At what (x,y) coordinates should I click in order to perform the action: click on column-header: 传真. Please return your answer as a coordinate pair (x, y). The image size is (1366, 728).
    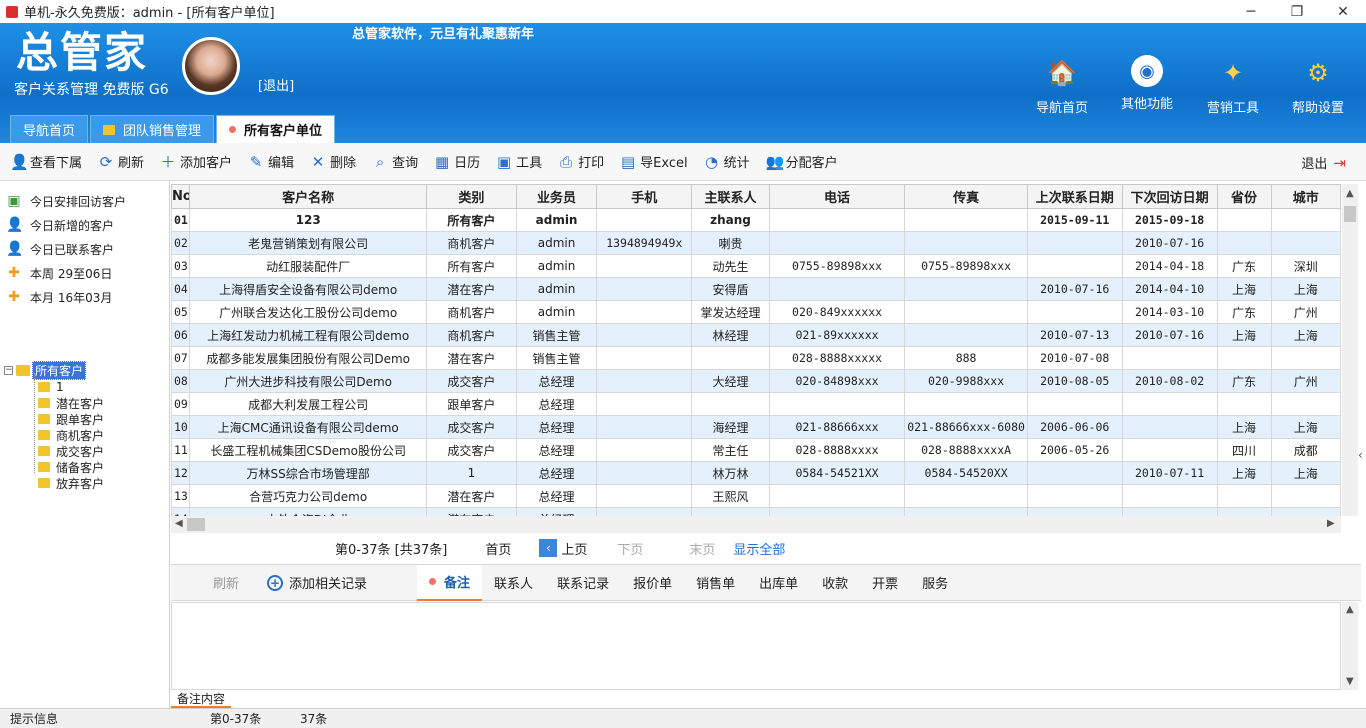
    Looking at the image, I should click on (966, 196).